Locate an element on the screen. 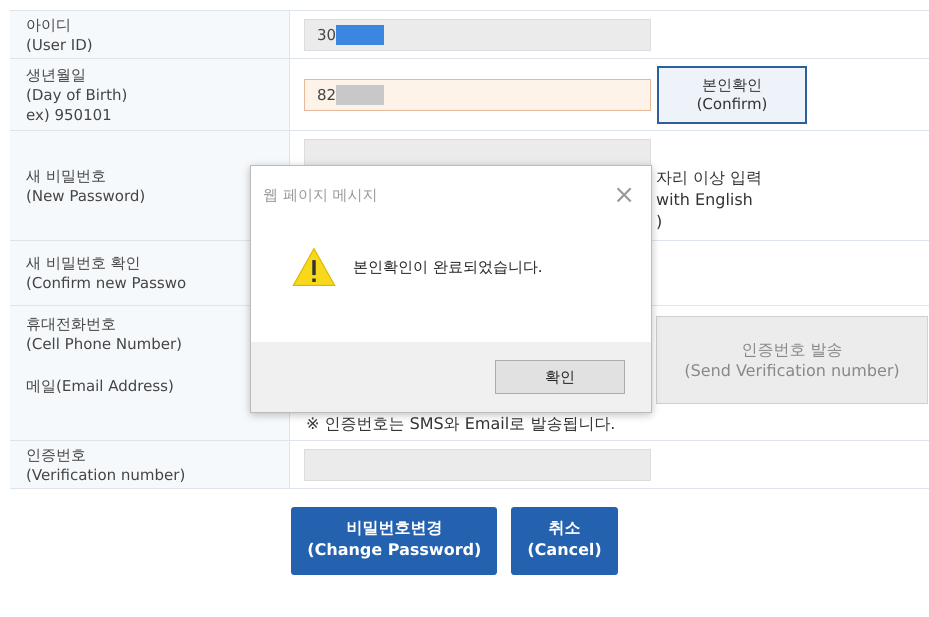  text-field: 30 is located at coordinates (477, 34).